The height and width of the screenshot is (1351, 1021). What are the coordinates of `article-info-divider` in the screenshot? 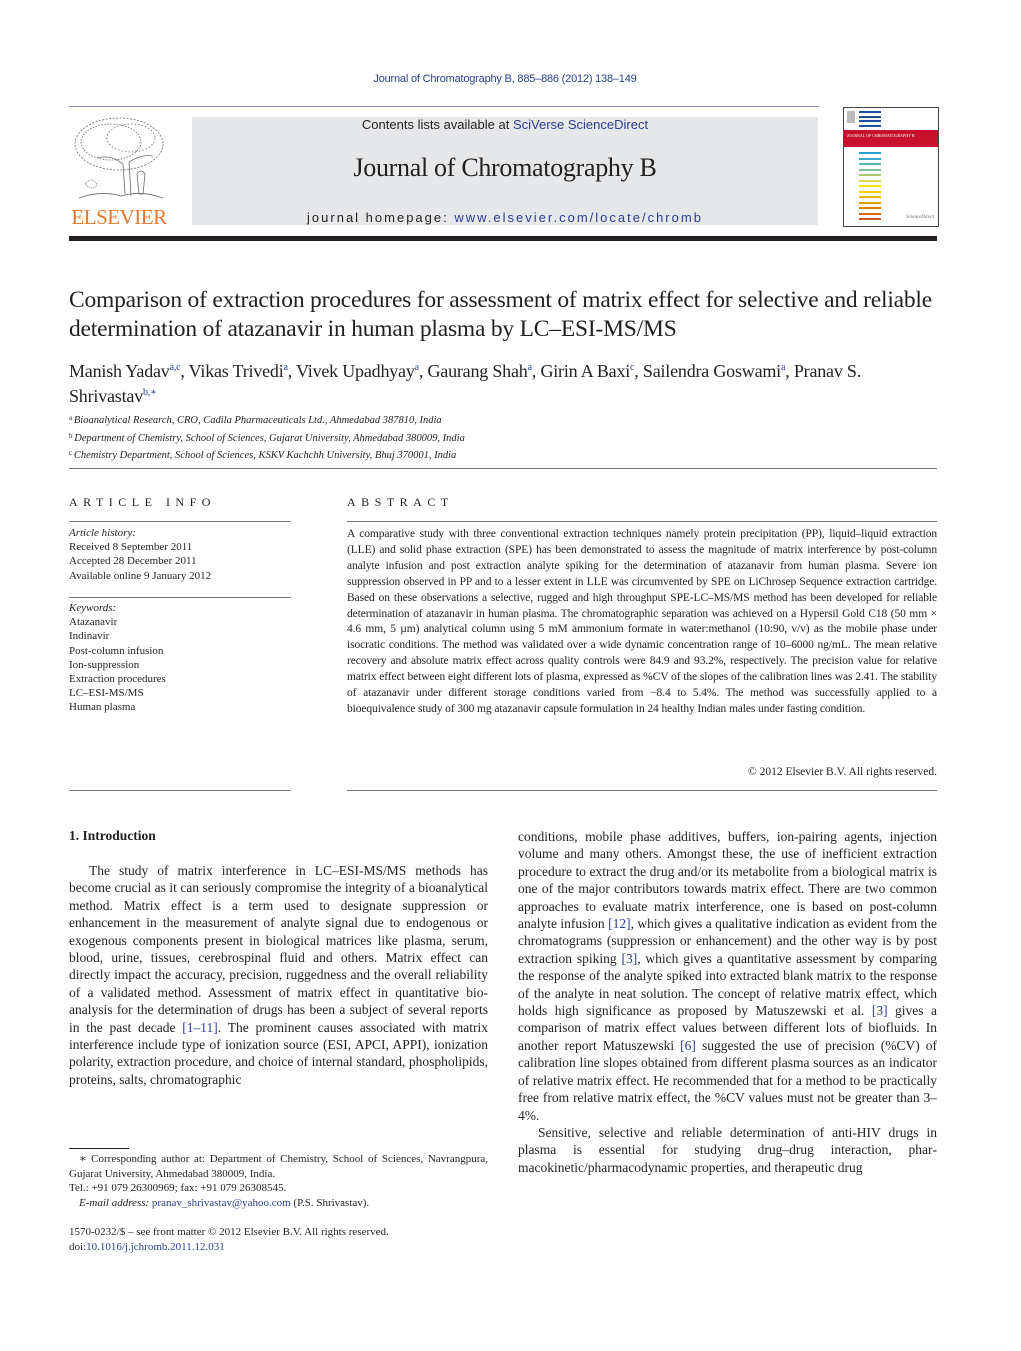 It's located at (180, 521).